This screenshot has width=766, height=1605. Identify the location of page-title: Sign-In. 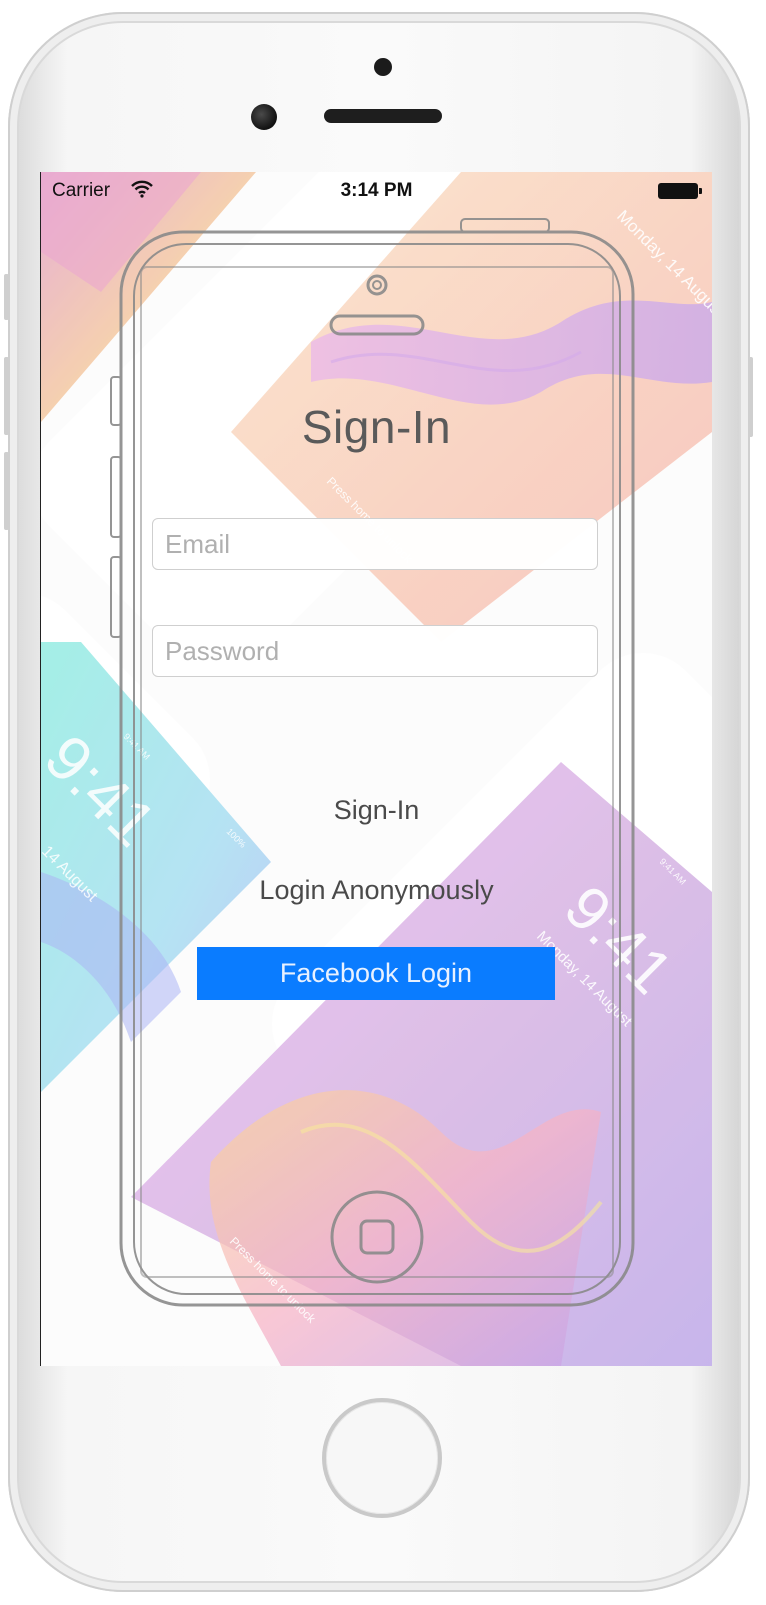
(376, 427).